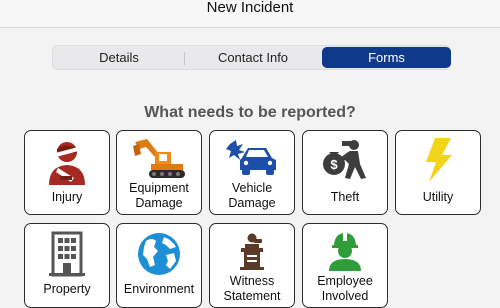 The image size is (500, 308). I want to click on tile-label-line1: Witness, so click(252, 281).